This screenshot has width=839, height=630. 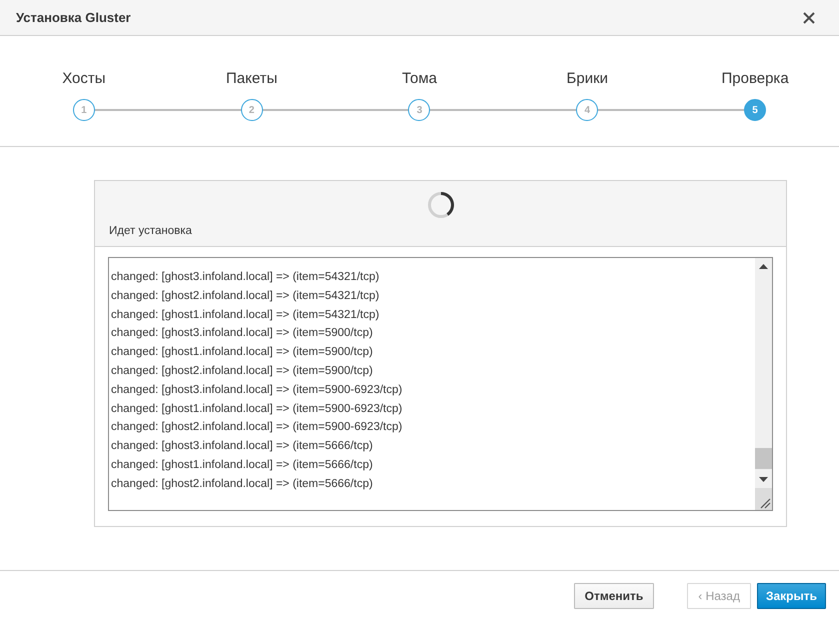 I want to click on step-label: Пакеты, so click(x=252, y=79).